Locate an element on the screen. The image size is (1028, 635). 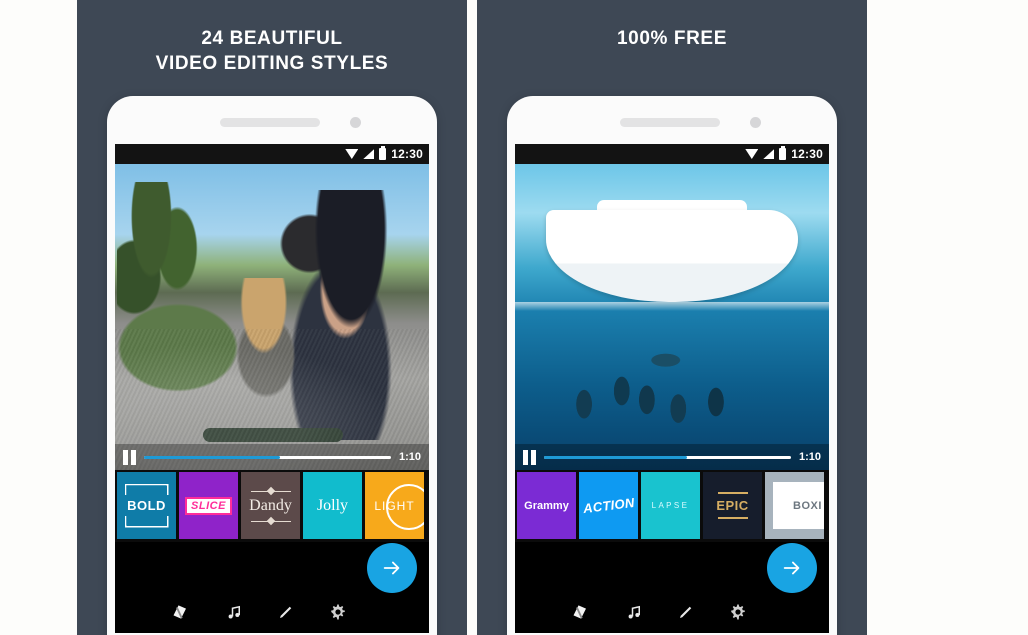
style-tile-jolly: Jolly is located at coordinates (332, 505).